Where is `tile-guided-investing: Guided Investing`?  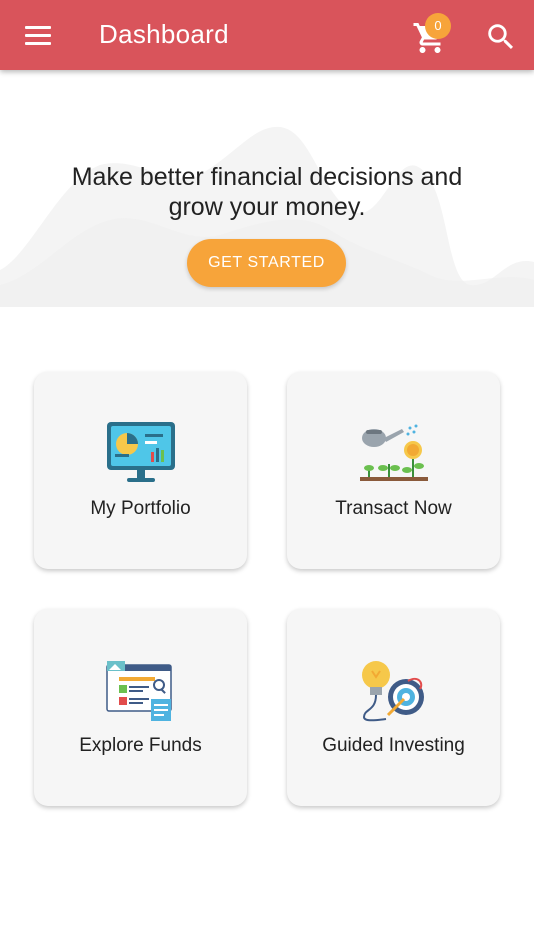 tile-guided-investing: Guided Investing is located at coordinates (393, 707).